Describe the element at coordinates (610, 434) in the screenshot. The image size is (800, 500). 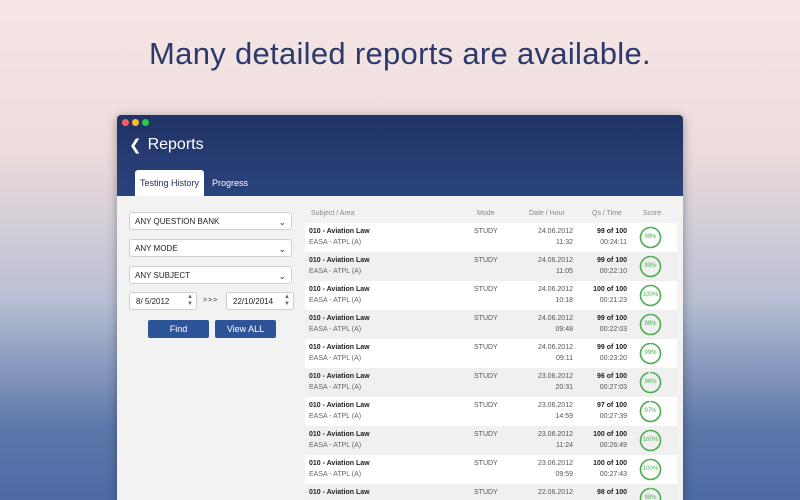
I see `row-questions: 100 of 100` at that location.